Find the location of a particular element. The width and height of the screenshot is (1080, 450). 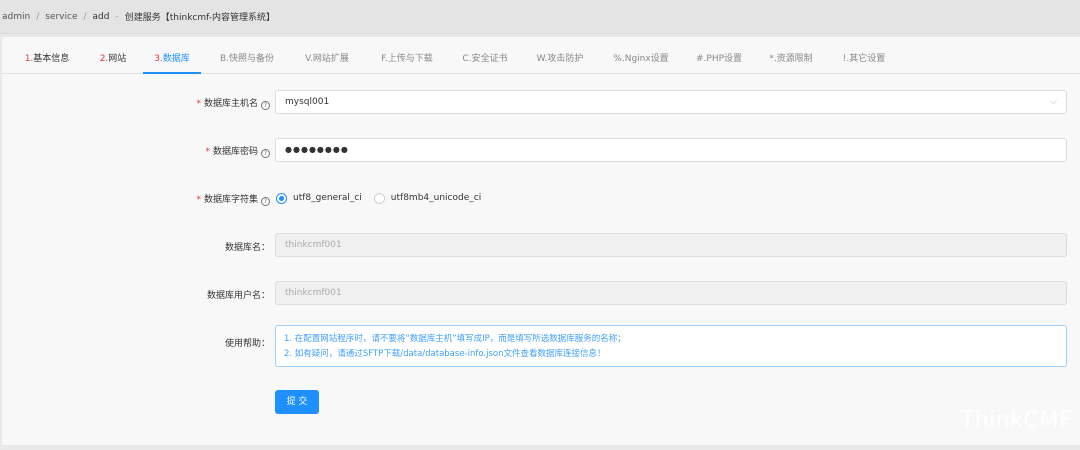

db-password-label-text: 数据库密码 is located at coordinates (235, 152).